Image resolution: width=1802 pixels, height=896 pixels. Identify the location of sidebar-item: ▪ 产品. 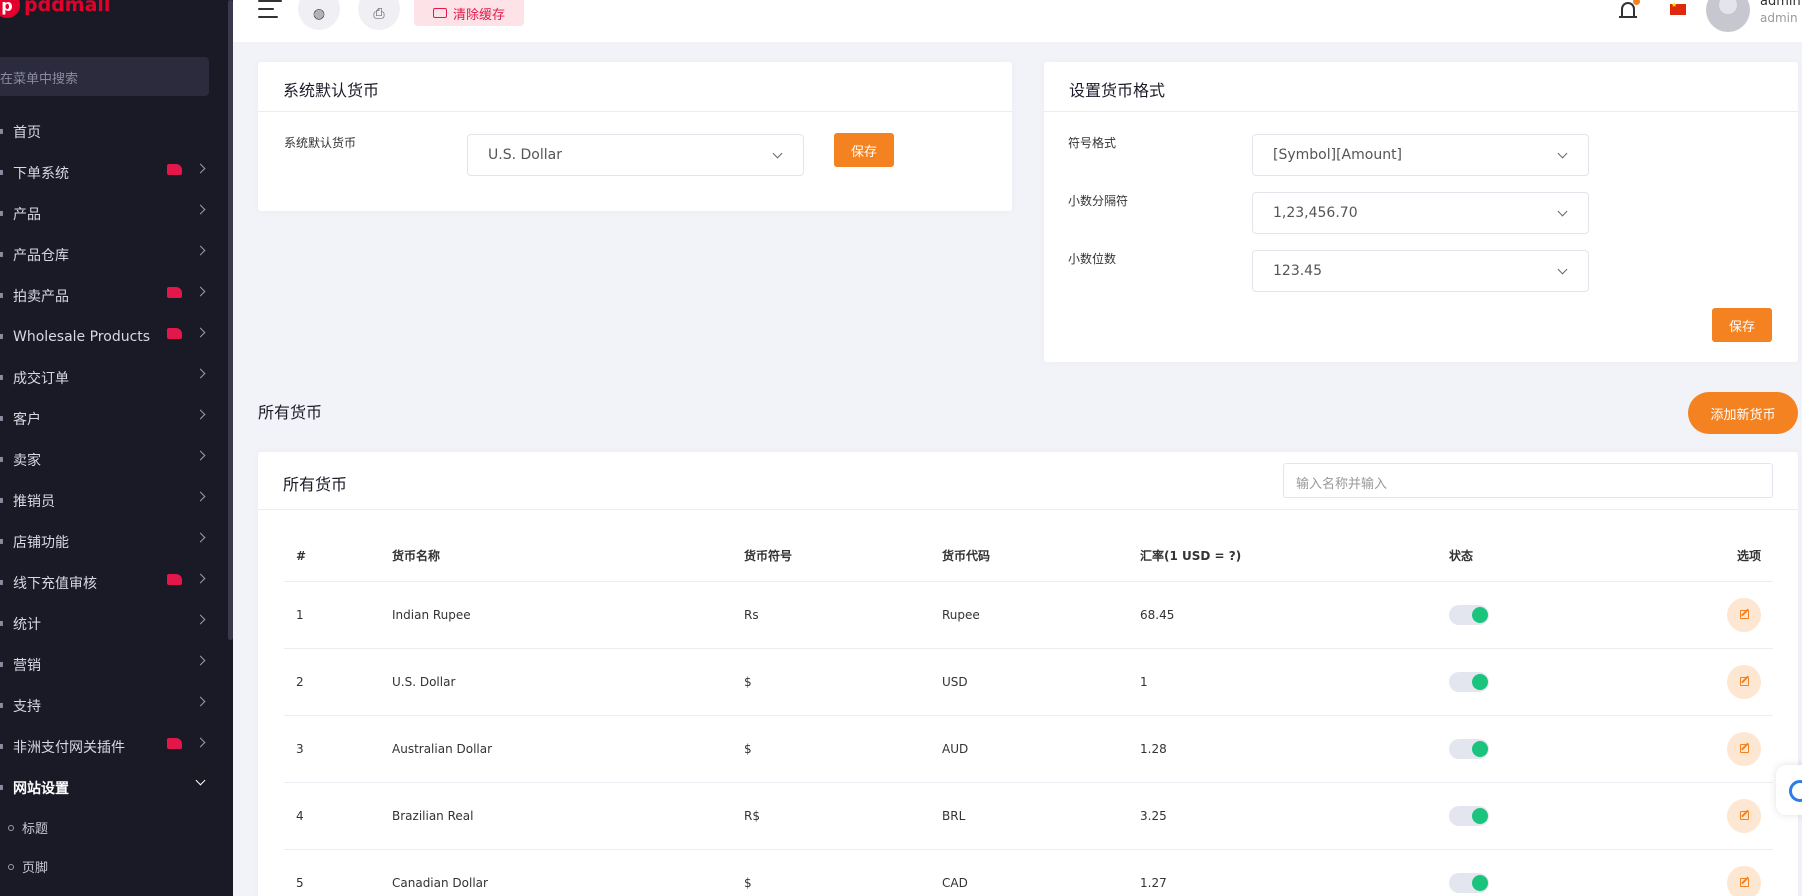
(114, 213).